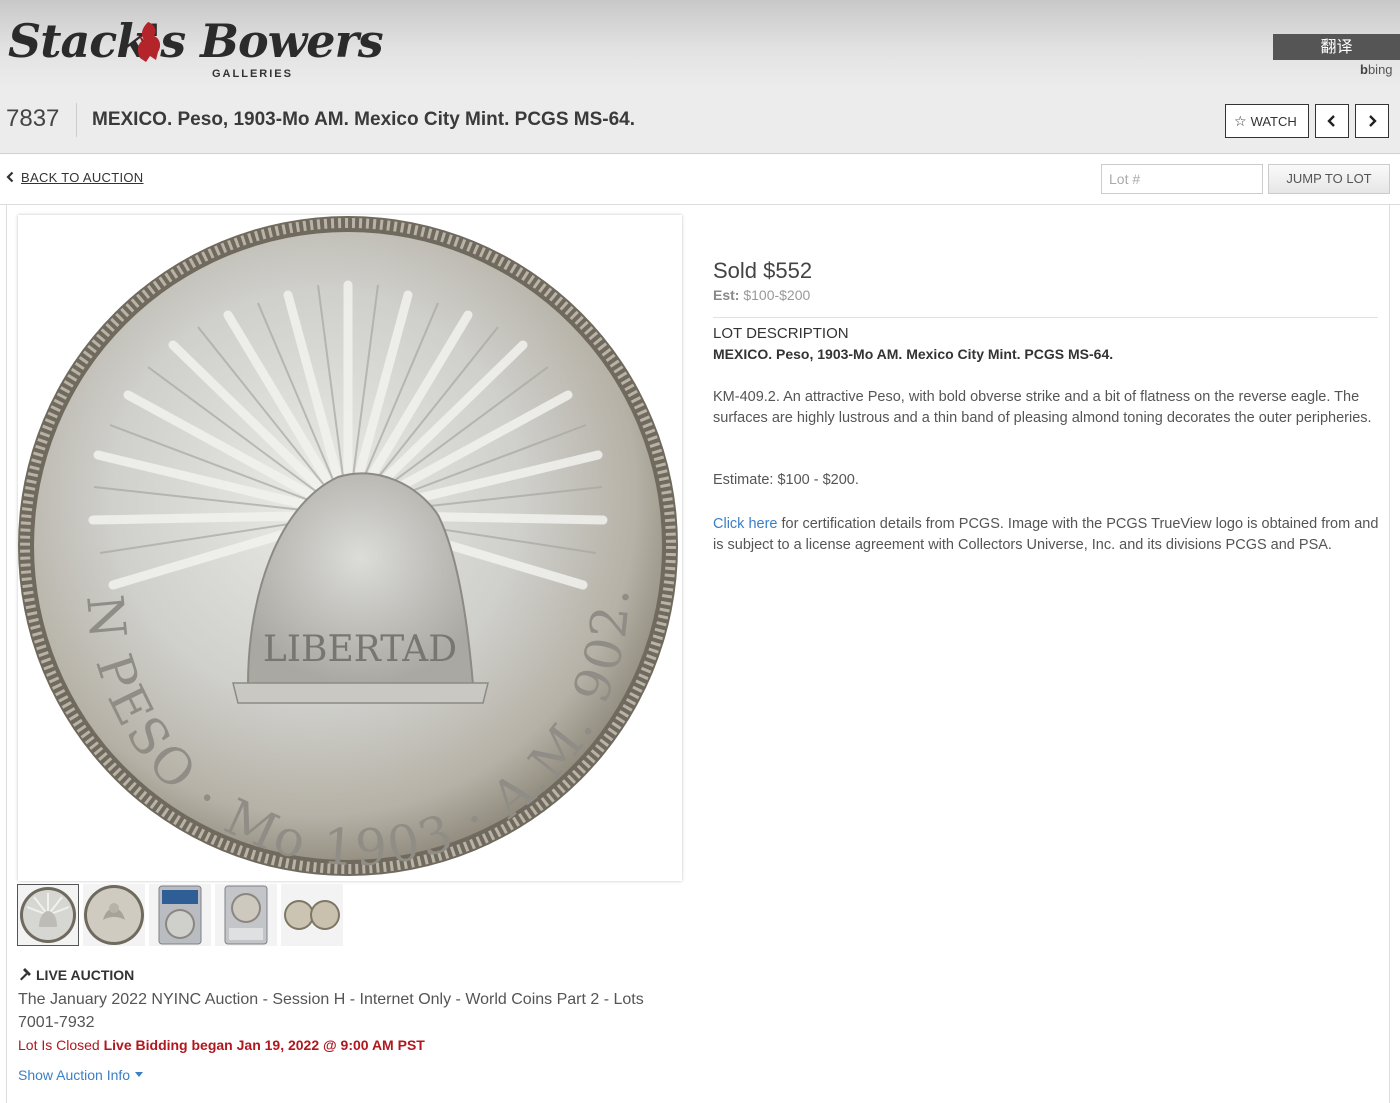  I want to click on title-divider, so click(76, 120).